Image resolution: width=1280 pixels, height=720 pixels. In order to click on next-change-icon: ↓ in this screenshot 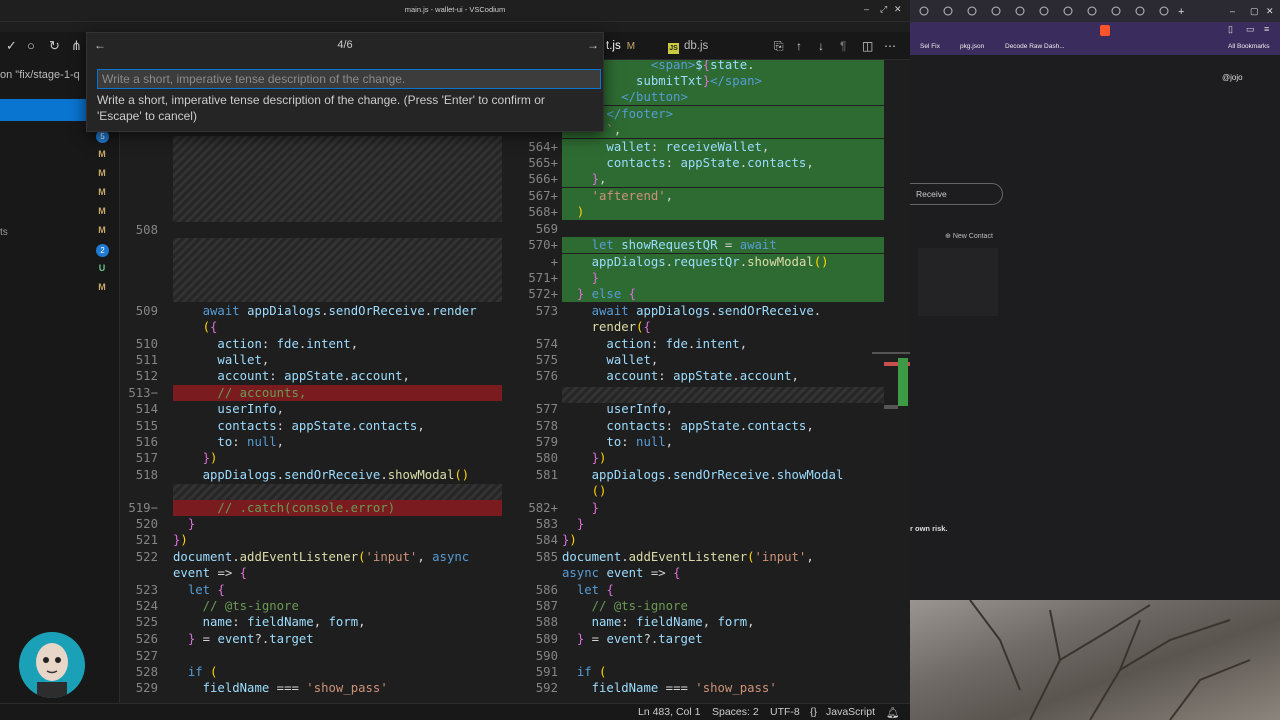, I will do `click(821, 46)`.